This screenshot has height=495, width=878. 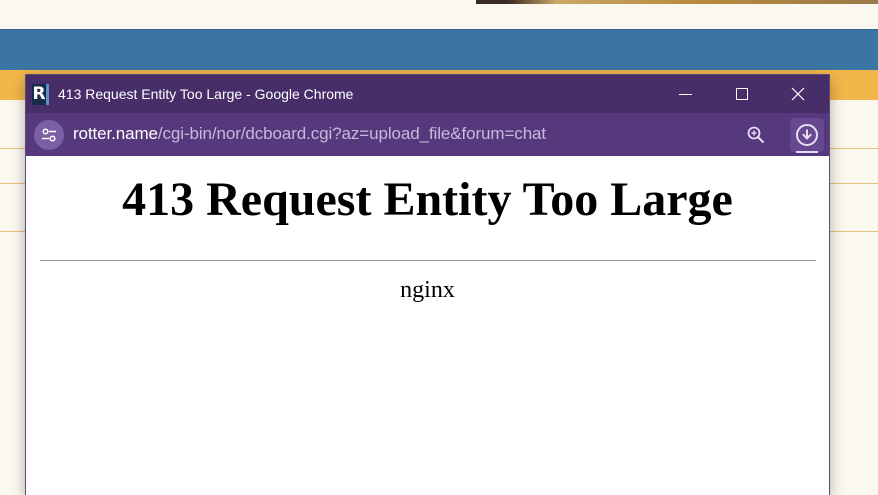 I want to click on minimize-icon, so click(x=685, y=94).